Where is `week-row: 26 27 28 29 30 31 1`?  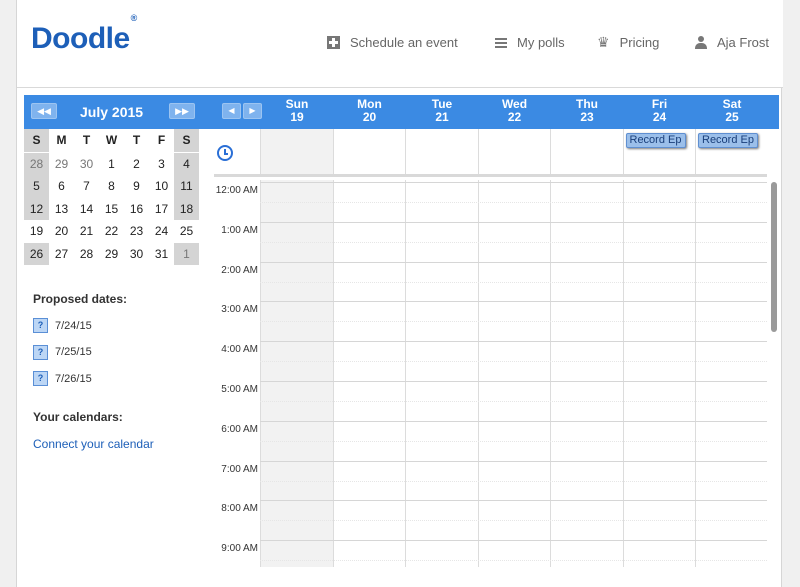 week-row: 26 27 28 29 30 31 1 is located at coordinates (111, 254).